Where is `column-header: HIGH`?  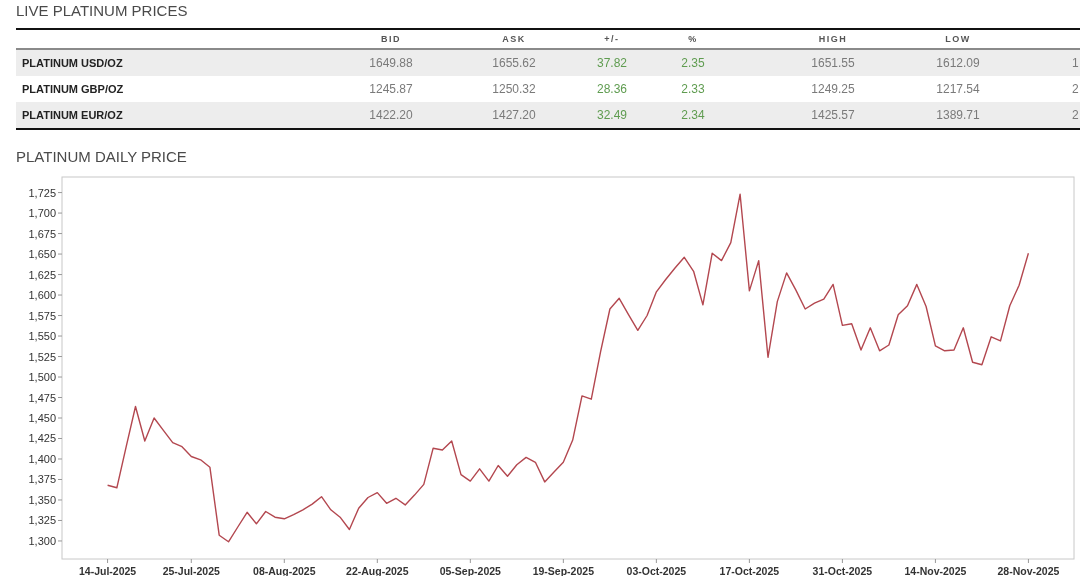
column-header: HIGH is located at coordinates (833, 39).